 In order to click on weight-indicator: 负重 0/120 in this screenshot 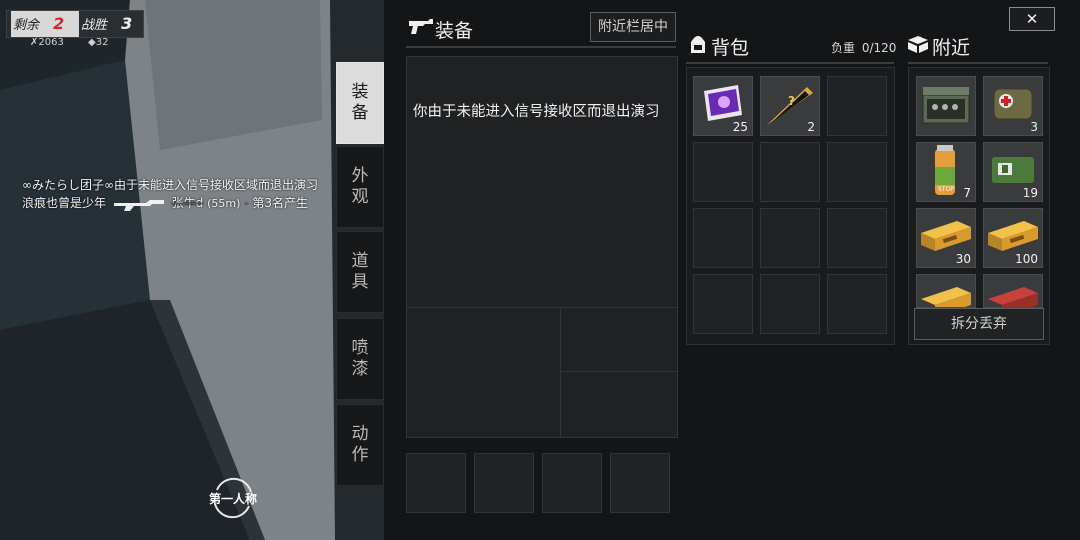, I will do `click(863, 47)`.